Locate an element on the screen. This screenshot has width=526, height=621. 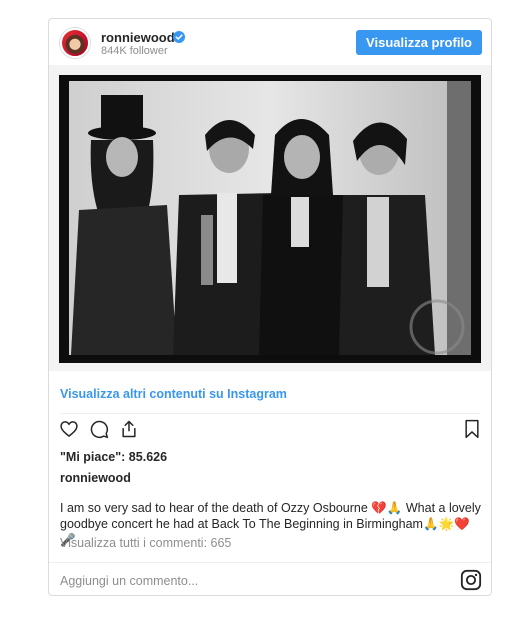
action-bar is located at coordinates (270, 433).